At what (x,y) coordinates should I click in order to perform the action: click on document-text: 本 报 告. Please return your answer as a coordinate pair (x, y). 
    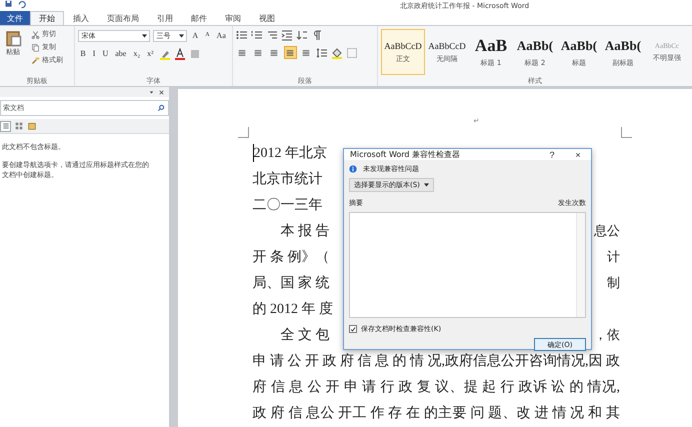
    Looking at the image, I should click on (305, 231).